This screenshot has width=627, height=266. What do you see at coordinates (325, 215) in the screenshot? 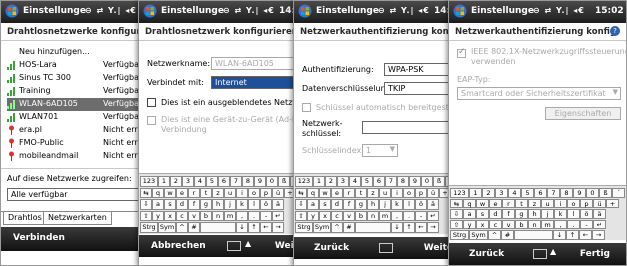
I see `keyboard-key: x` at bounding box center [325, 215].